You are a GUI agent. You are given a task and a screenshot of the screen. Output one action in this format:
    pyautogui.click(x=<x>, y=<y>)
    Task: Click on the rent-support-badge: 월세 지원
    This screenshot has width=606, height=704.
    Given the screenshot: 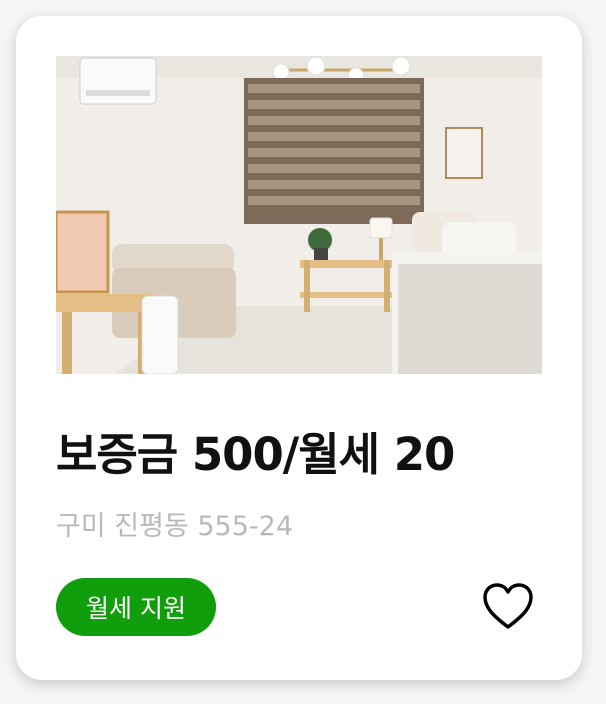 What is the action you would take?
    pyautogui.click(x=136, y=607)
    